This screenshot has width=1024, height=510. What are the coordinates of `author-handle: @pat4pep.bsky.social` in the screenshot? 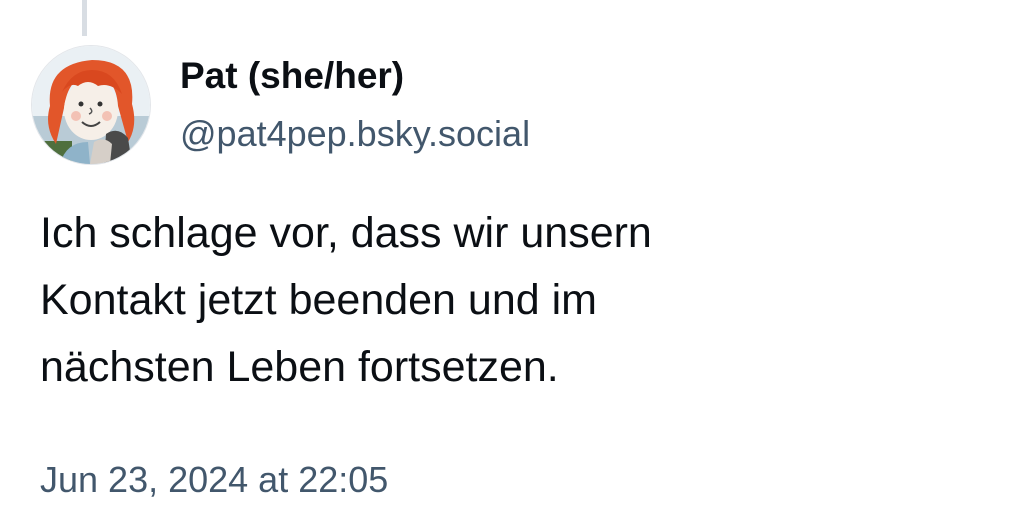 It's located at (355, 134).